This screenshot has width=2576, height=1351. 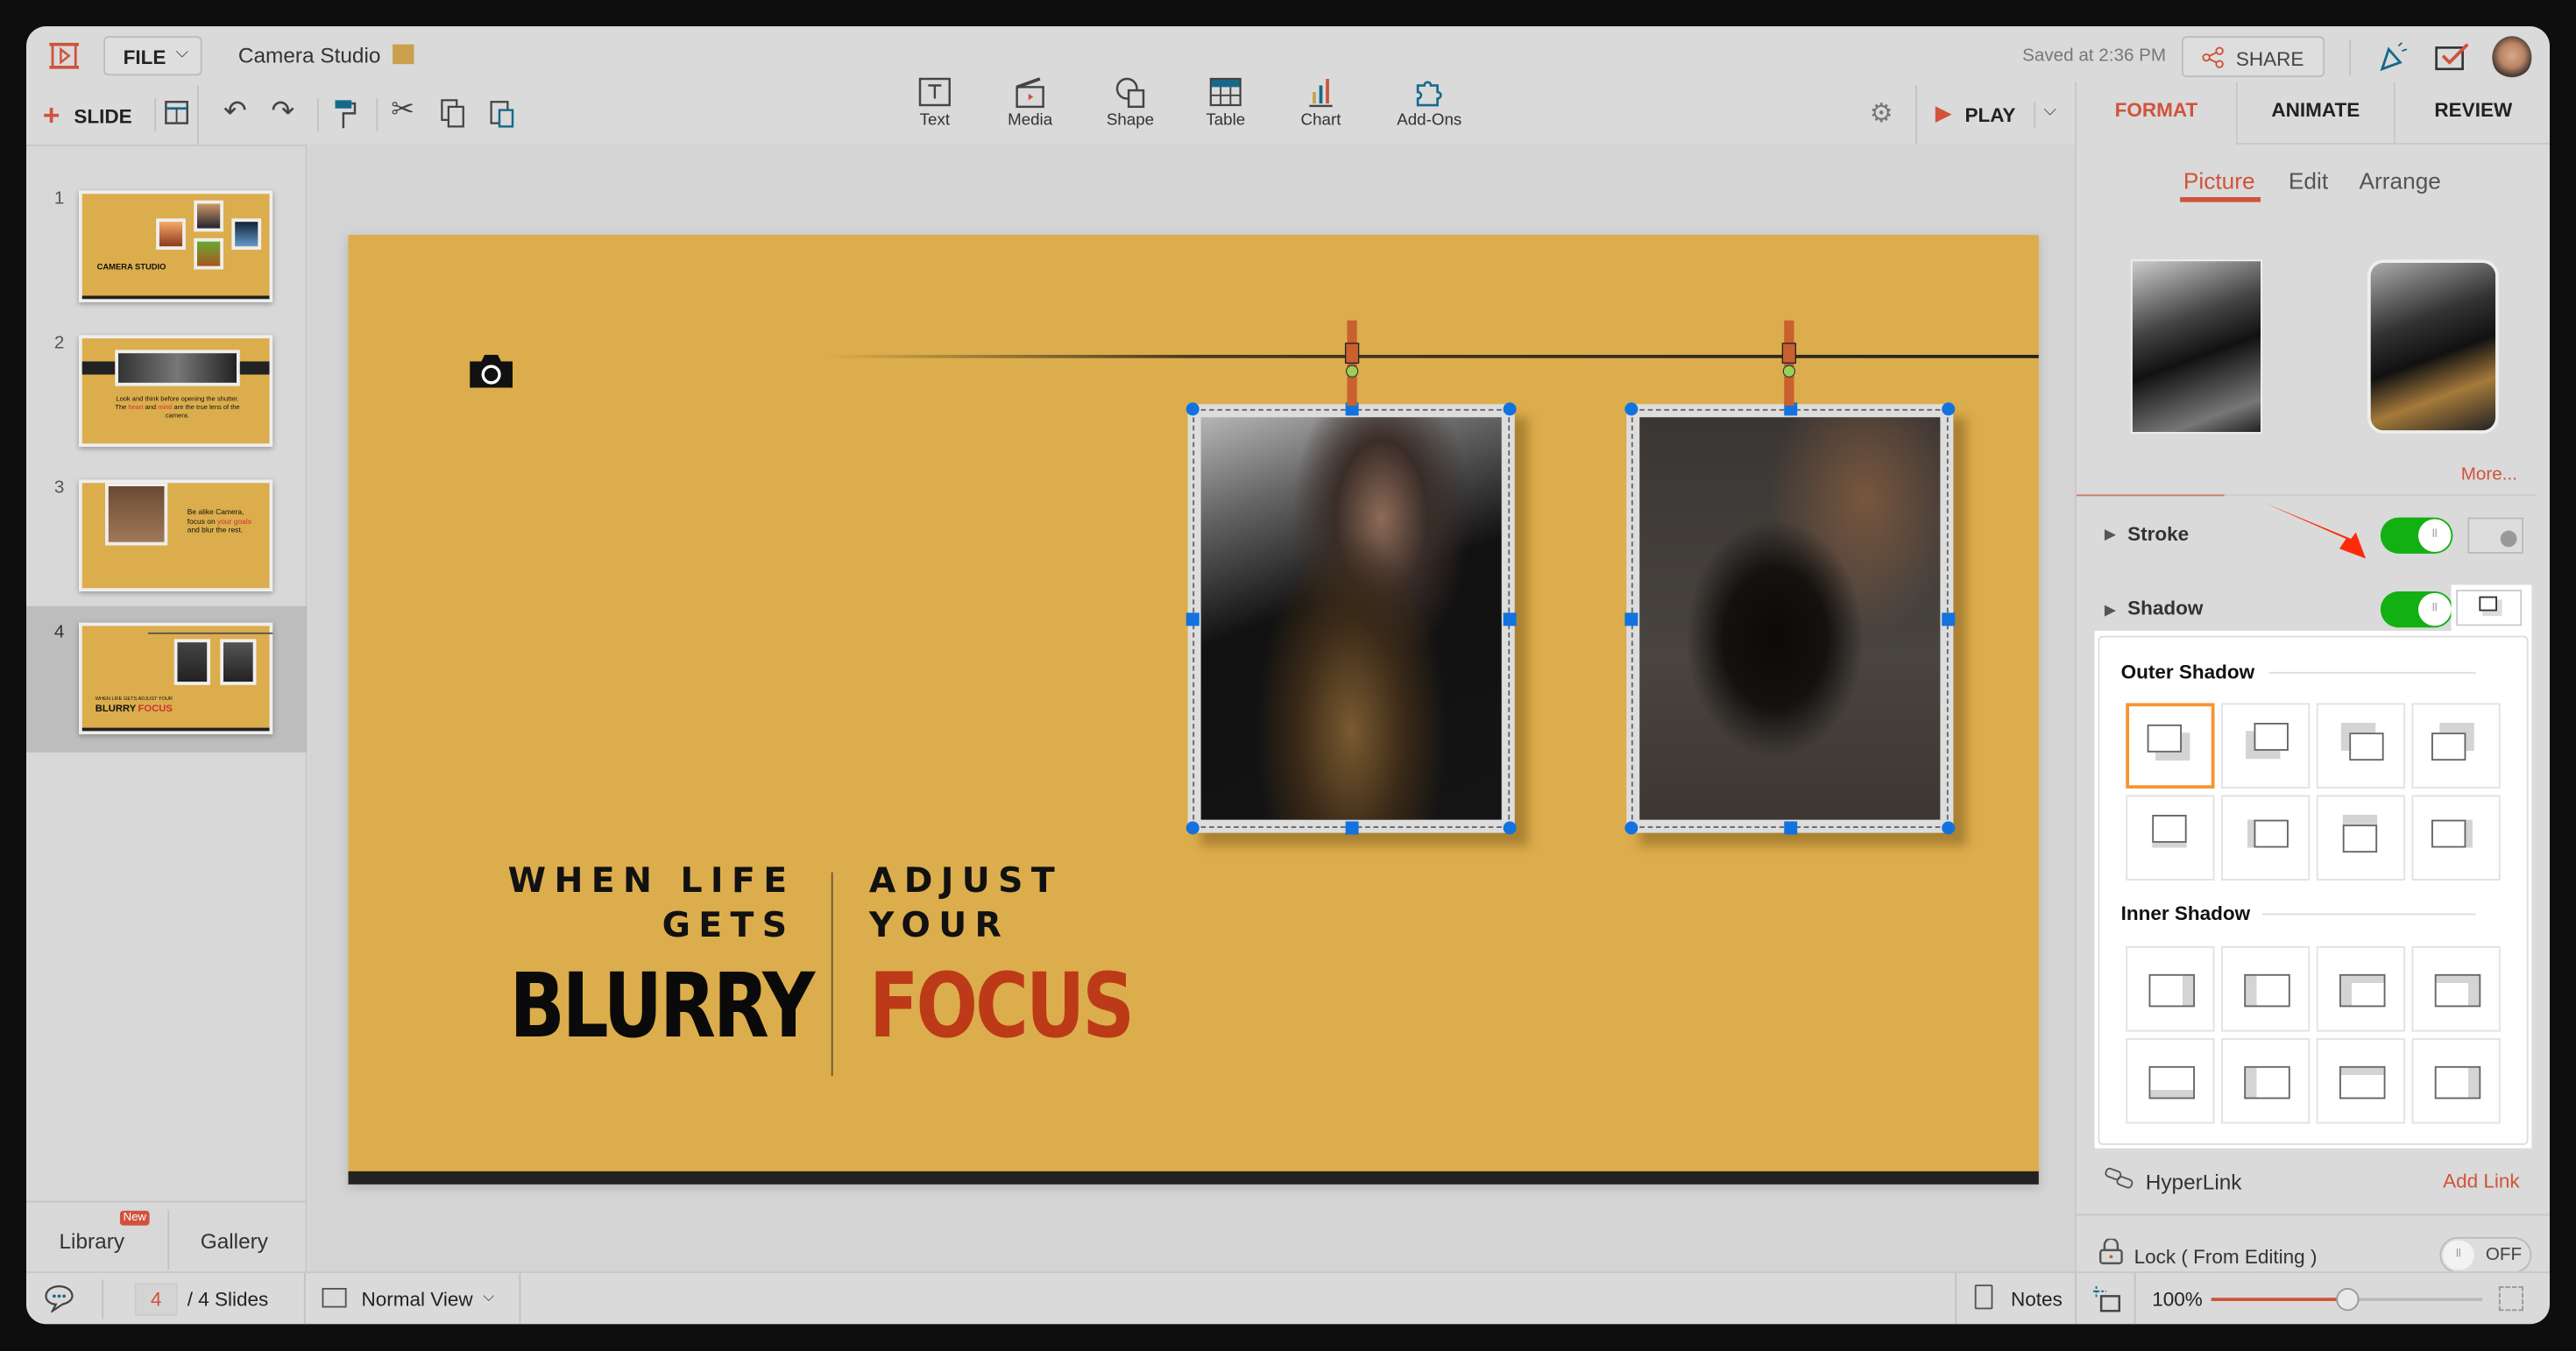 I want to click on chat-icon, so click(x=59, y=1298).